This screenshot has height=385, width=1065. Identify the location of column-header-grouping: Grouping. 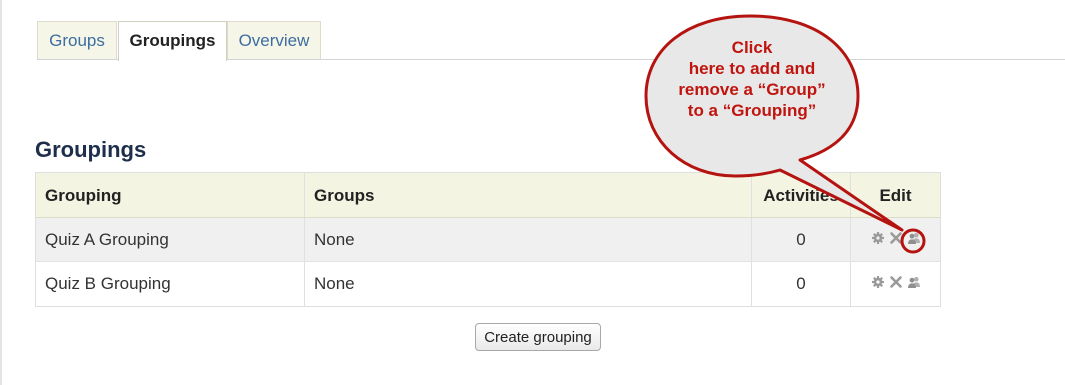
(170, 195).